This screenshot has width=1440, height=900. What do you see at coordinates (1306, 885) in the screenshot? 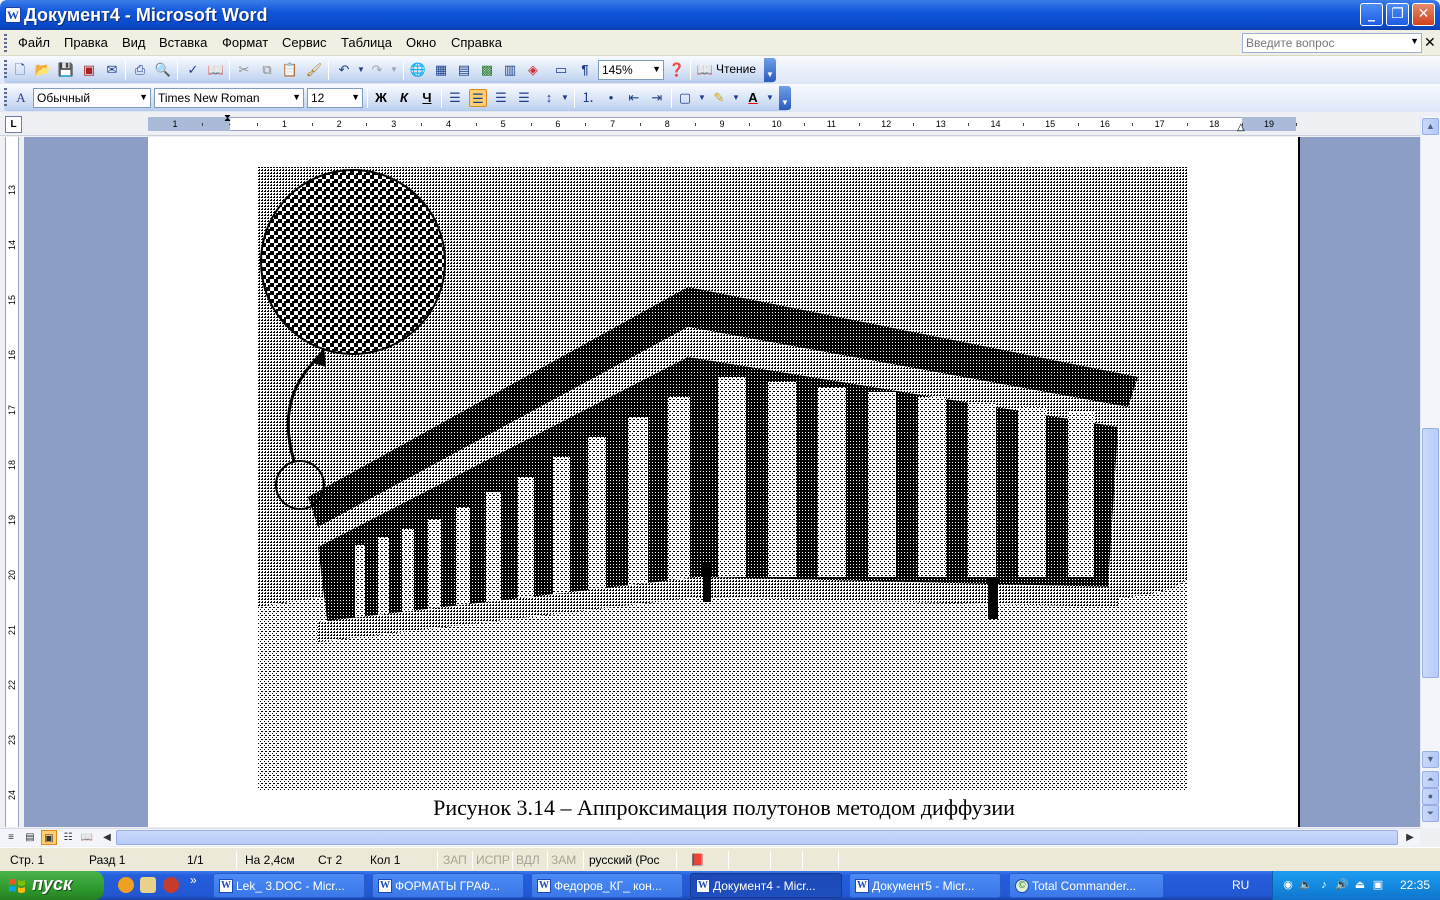
I see `tray-speaker-icon: 🔈` at bounding box center [1306, 885].